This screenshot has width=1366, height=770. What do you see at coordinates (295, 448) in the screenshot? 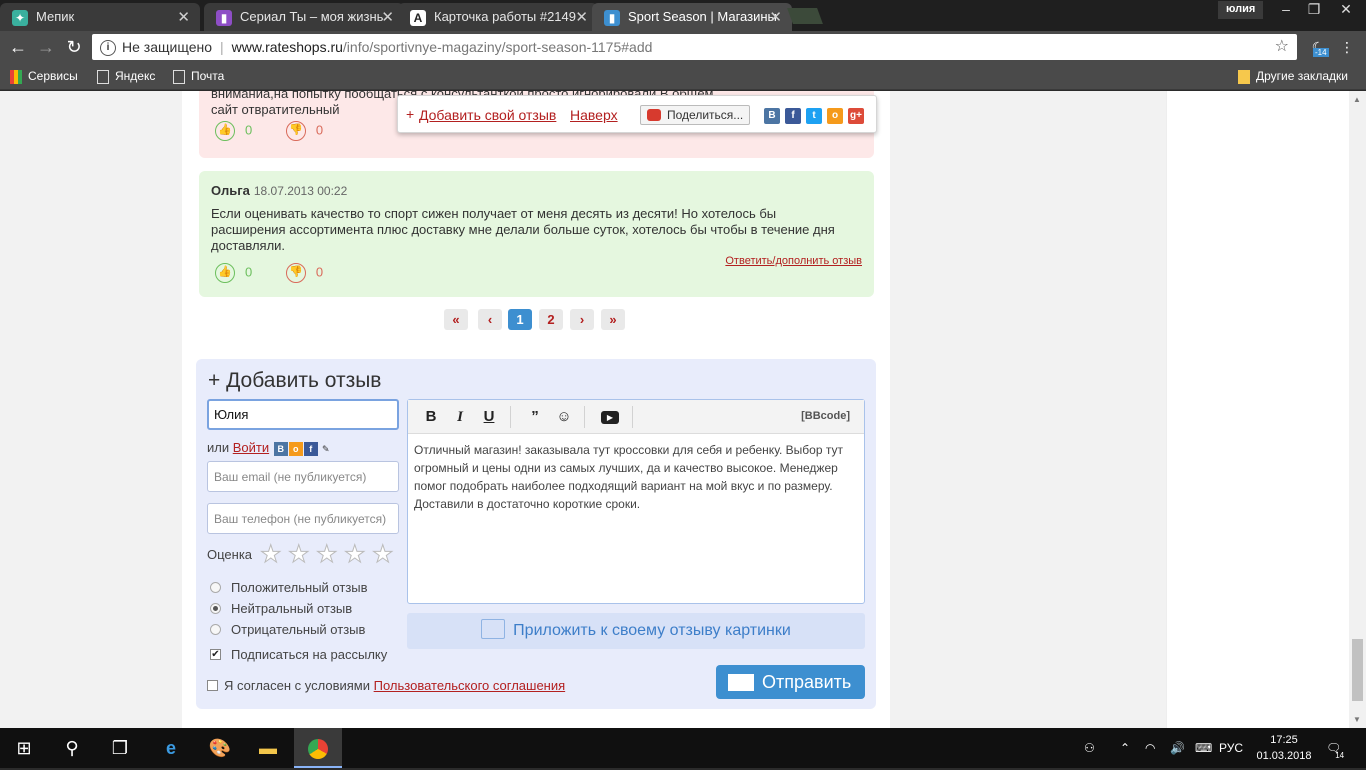
I see `ok-login-icon: o` at bounding box center [295, 448].